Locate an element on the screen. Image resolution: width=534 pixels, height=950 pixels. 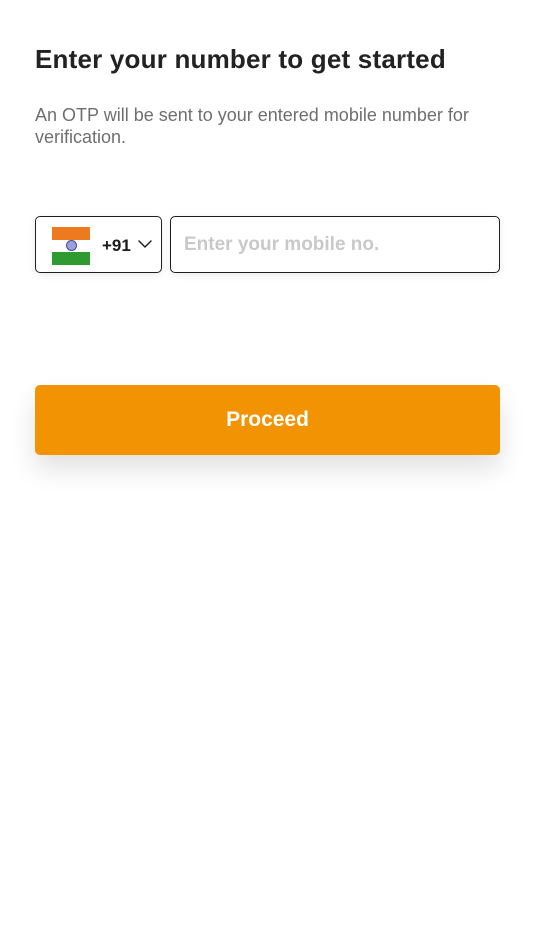
india-flag-icon is located at coordinates (71, 246).